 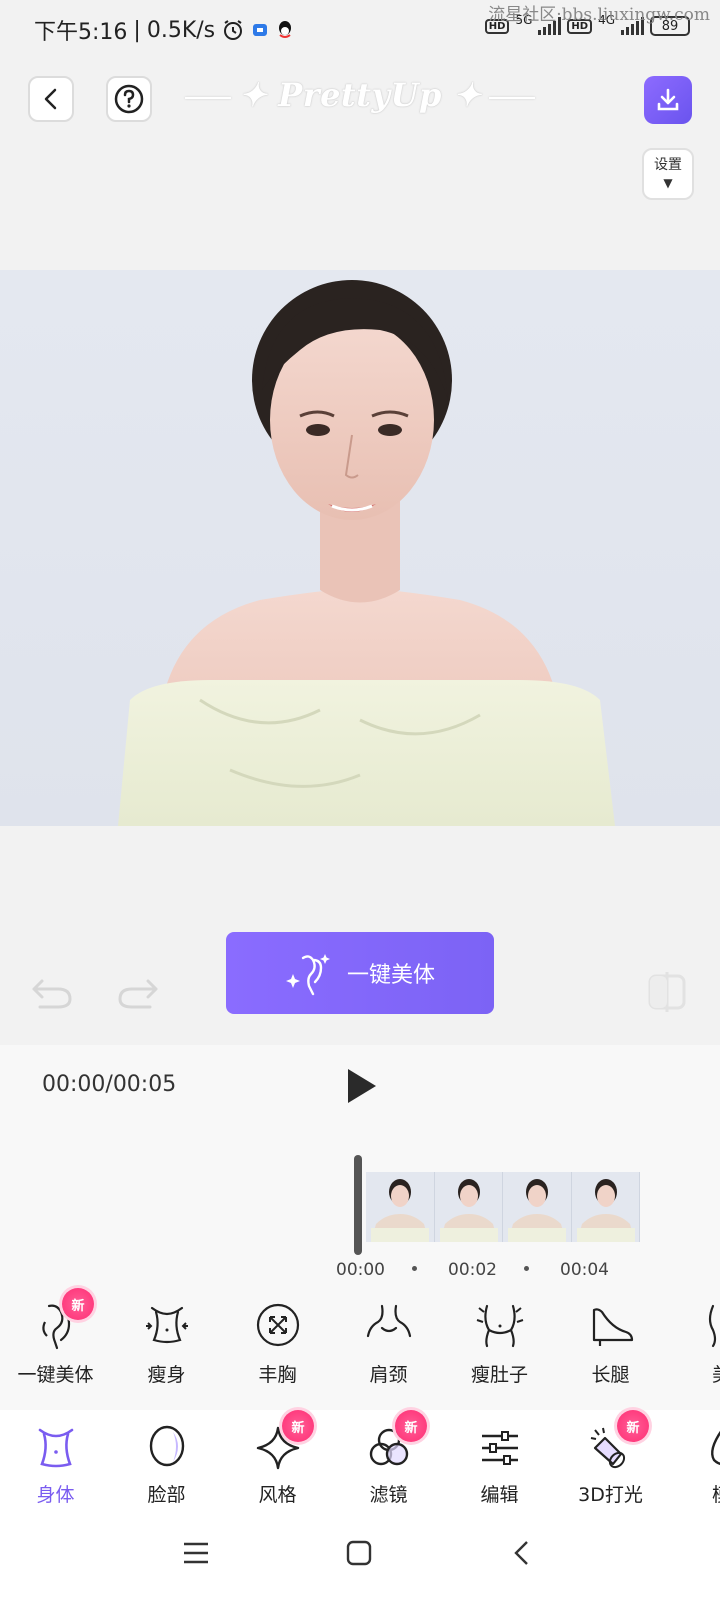 What do you see at coordinates (712, 1326) in the screenshot?
I see `beauty-icon` at bounding box center [712, 1326].